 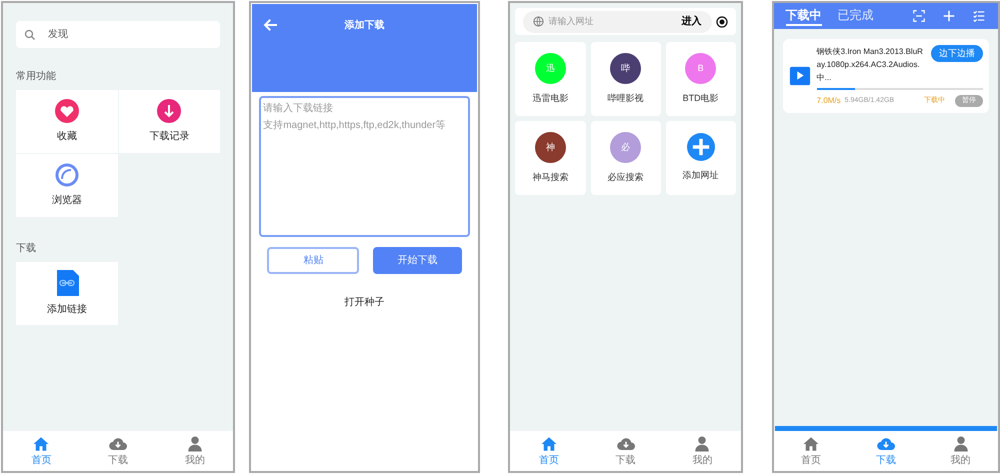 What do you see at coordinates (30, 34) in the screenshot?
I see `search-icon` at bounding box center [30, 34].